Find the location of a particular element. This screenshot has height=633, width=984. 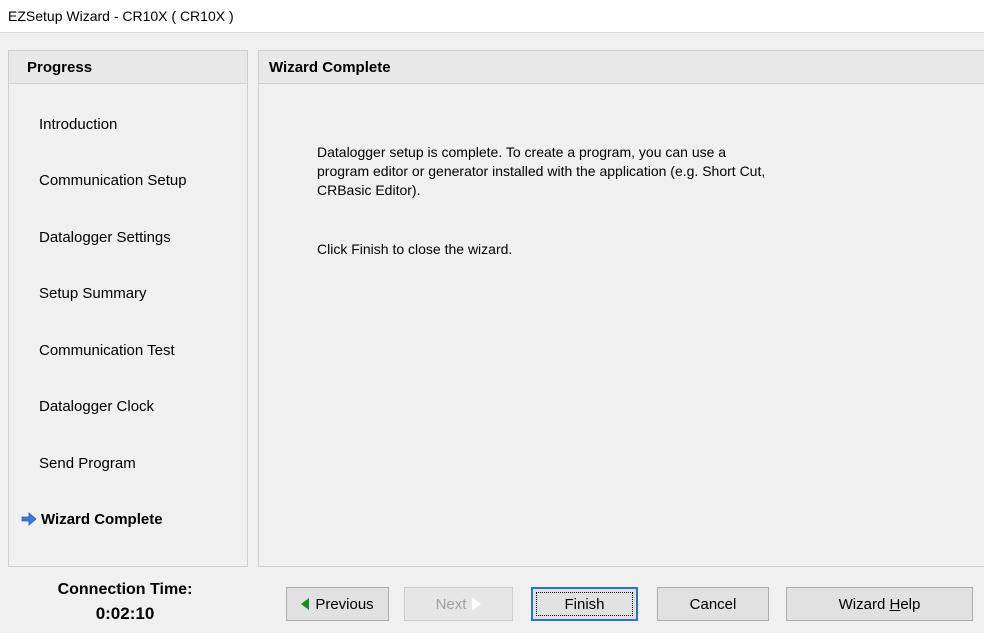

previous-button: Previous is located at coordinates (337, 604).